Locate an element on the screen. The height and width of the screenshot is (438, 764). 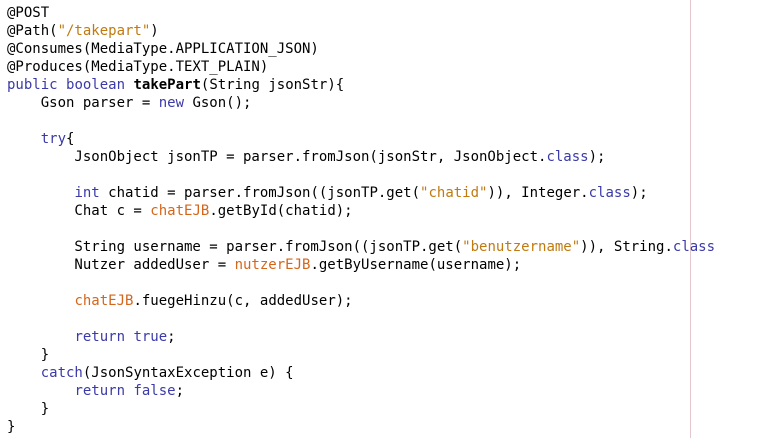
code-text: @Path( is located at coordinates (32, 31).